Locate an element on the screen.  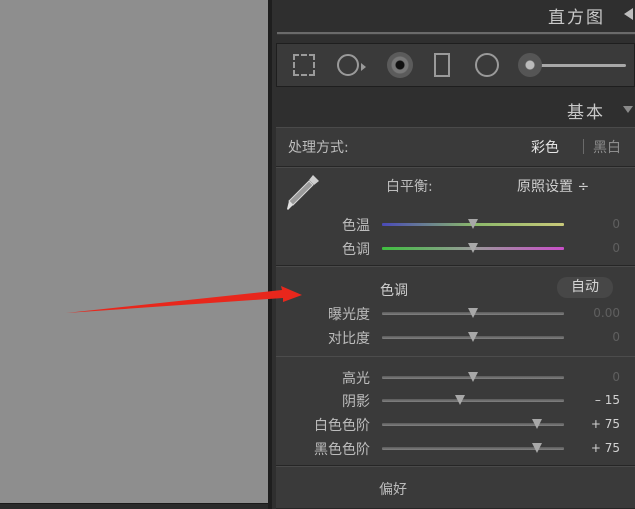
contrast-slider-thumb is located at coordinates (473, 337).